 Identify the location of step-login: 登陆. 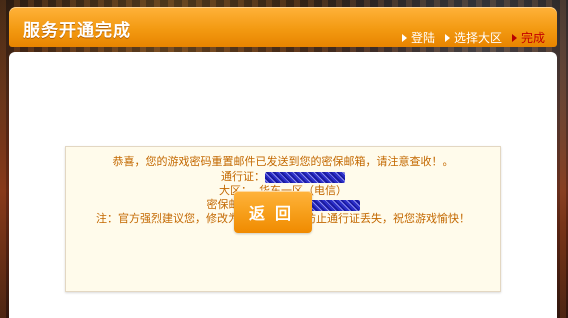
(418, 37).